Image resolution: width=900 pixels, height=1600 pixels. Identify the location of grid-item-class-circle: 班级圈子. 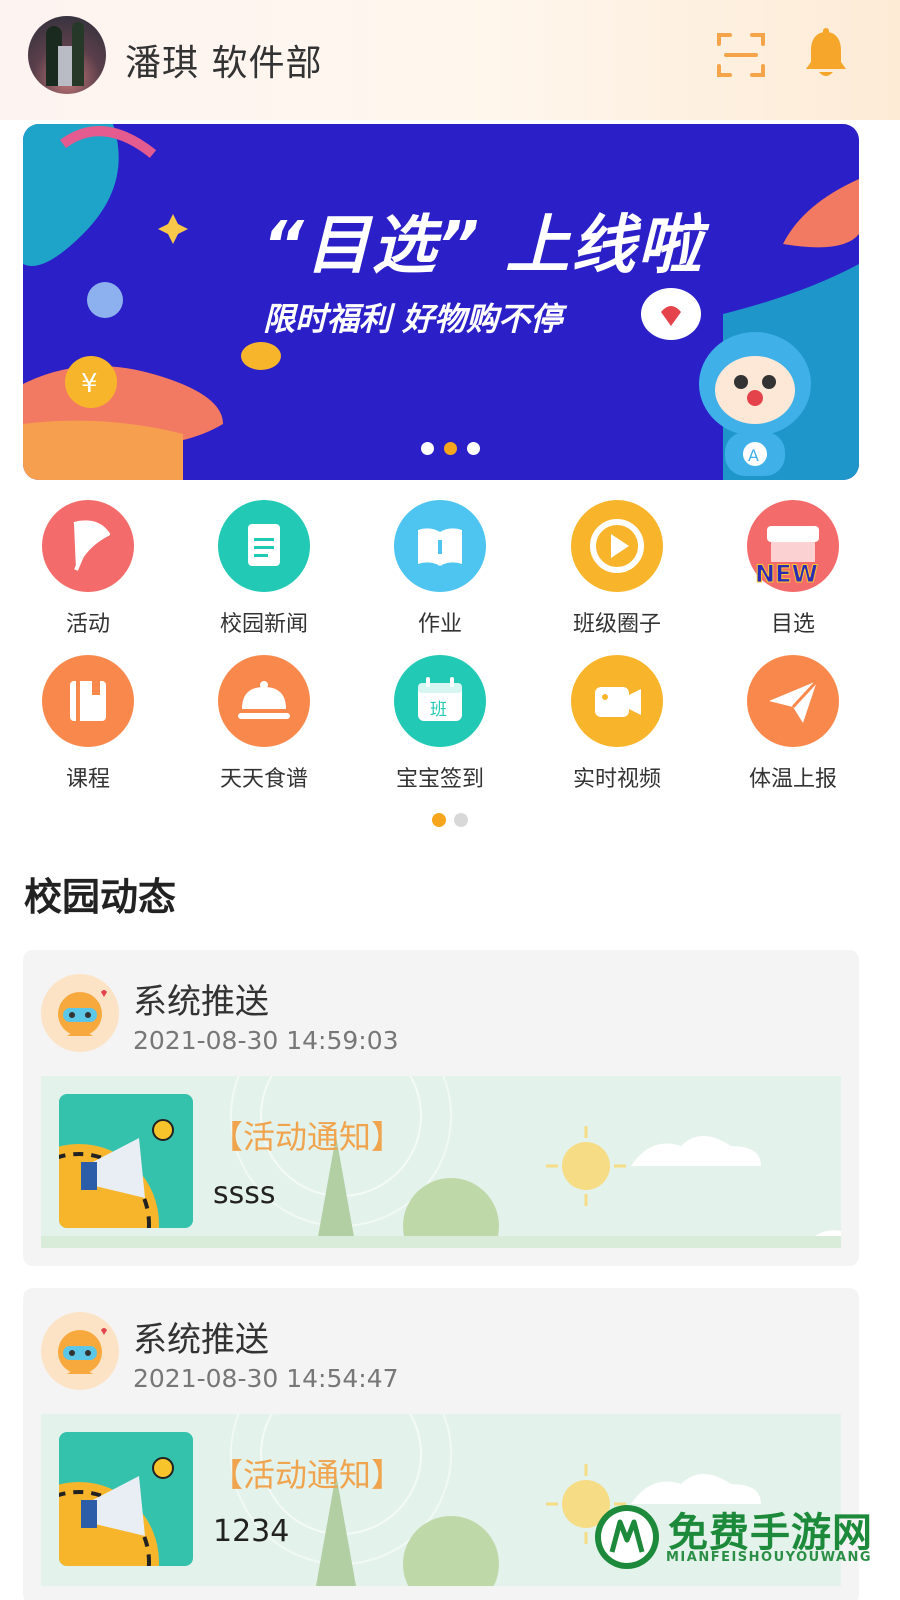
(617, 569).